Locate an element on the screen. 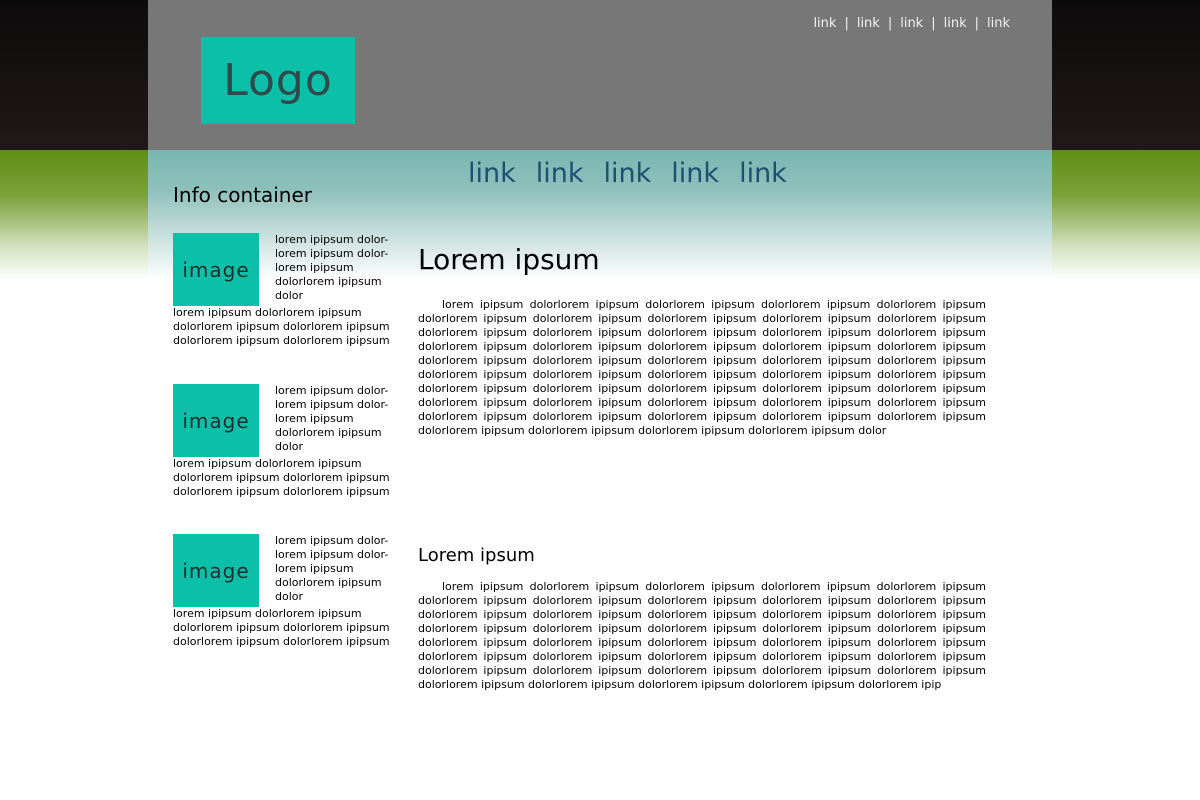 This screenshot has width=1200, height=800. logo: Logo is located at coordinates (278, 80).